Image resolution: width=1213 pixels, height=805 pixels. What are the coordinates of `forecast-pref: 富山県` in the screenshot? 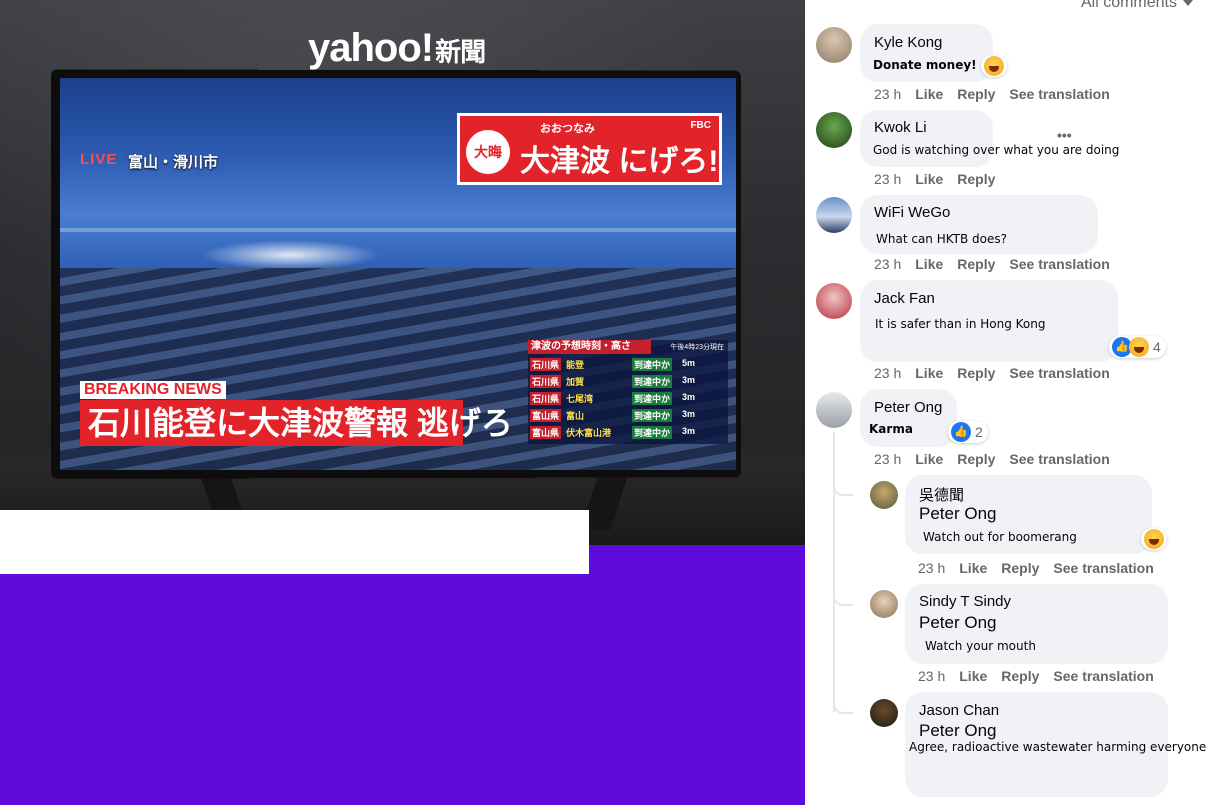 It's located at (546, 415).